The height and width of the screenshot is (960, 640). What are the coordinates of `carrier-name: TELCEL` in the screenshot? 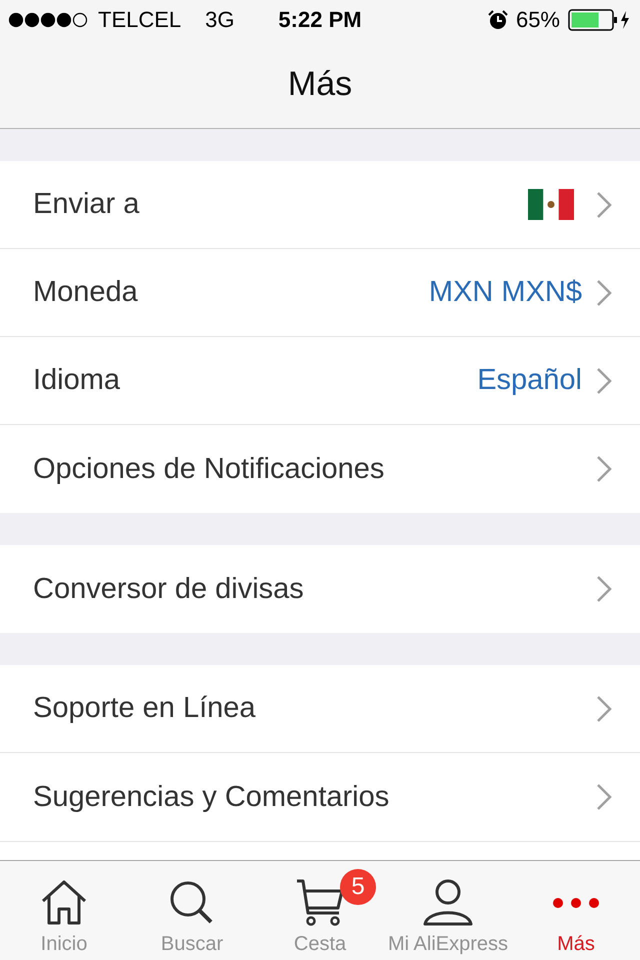 It's located at (140, 20).